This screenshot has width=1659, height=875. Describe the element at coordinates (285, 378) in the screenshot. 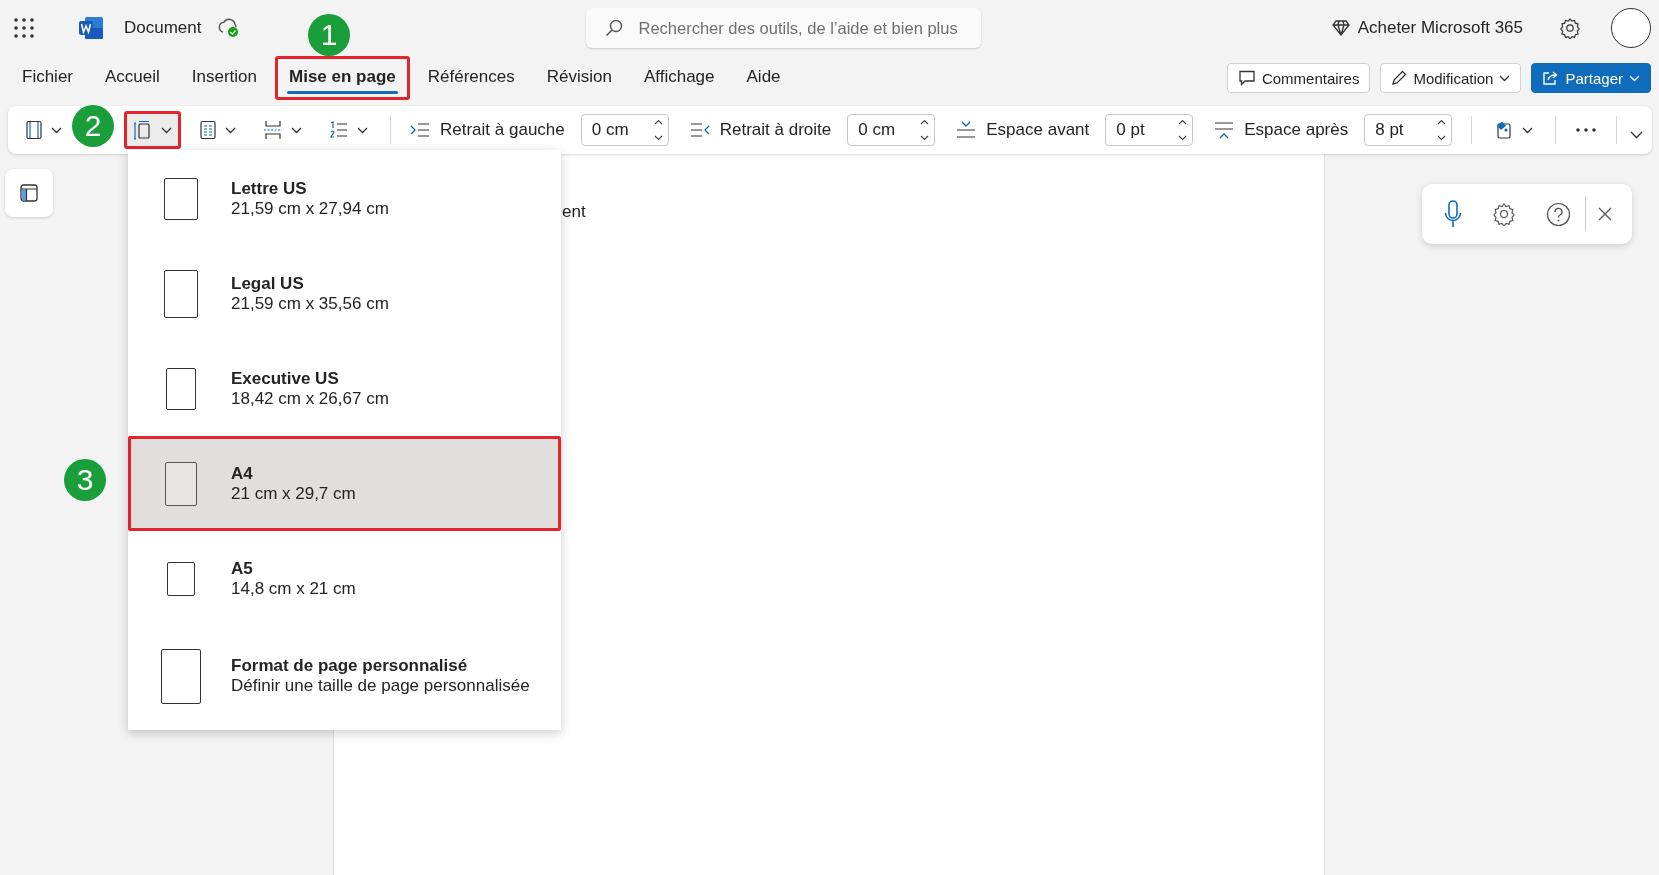

I see `page-size-name: Executive US` at that location.